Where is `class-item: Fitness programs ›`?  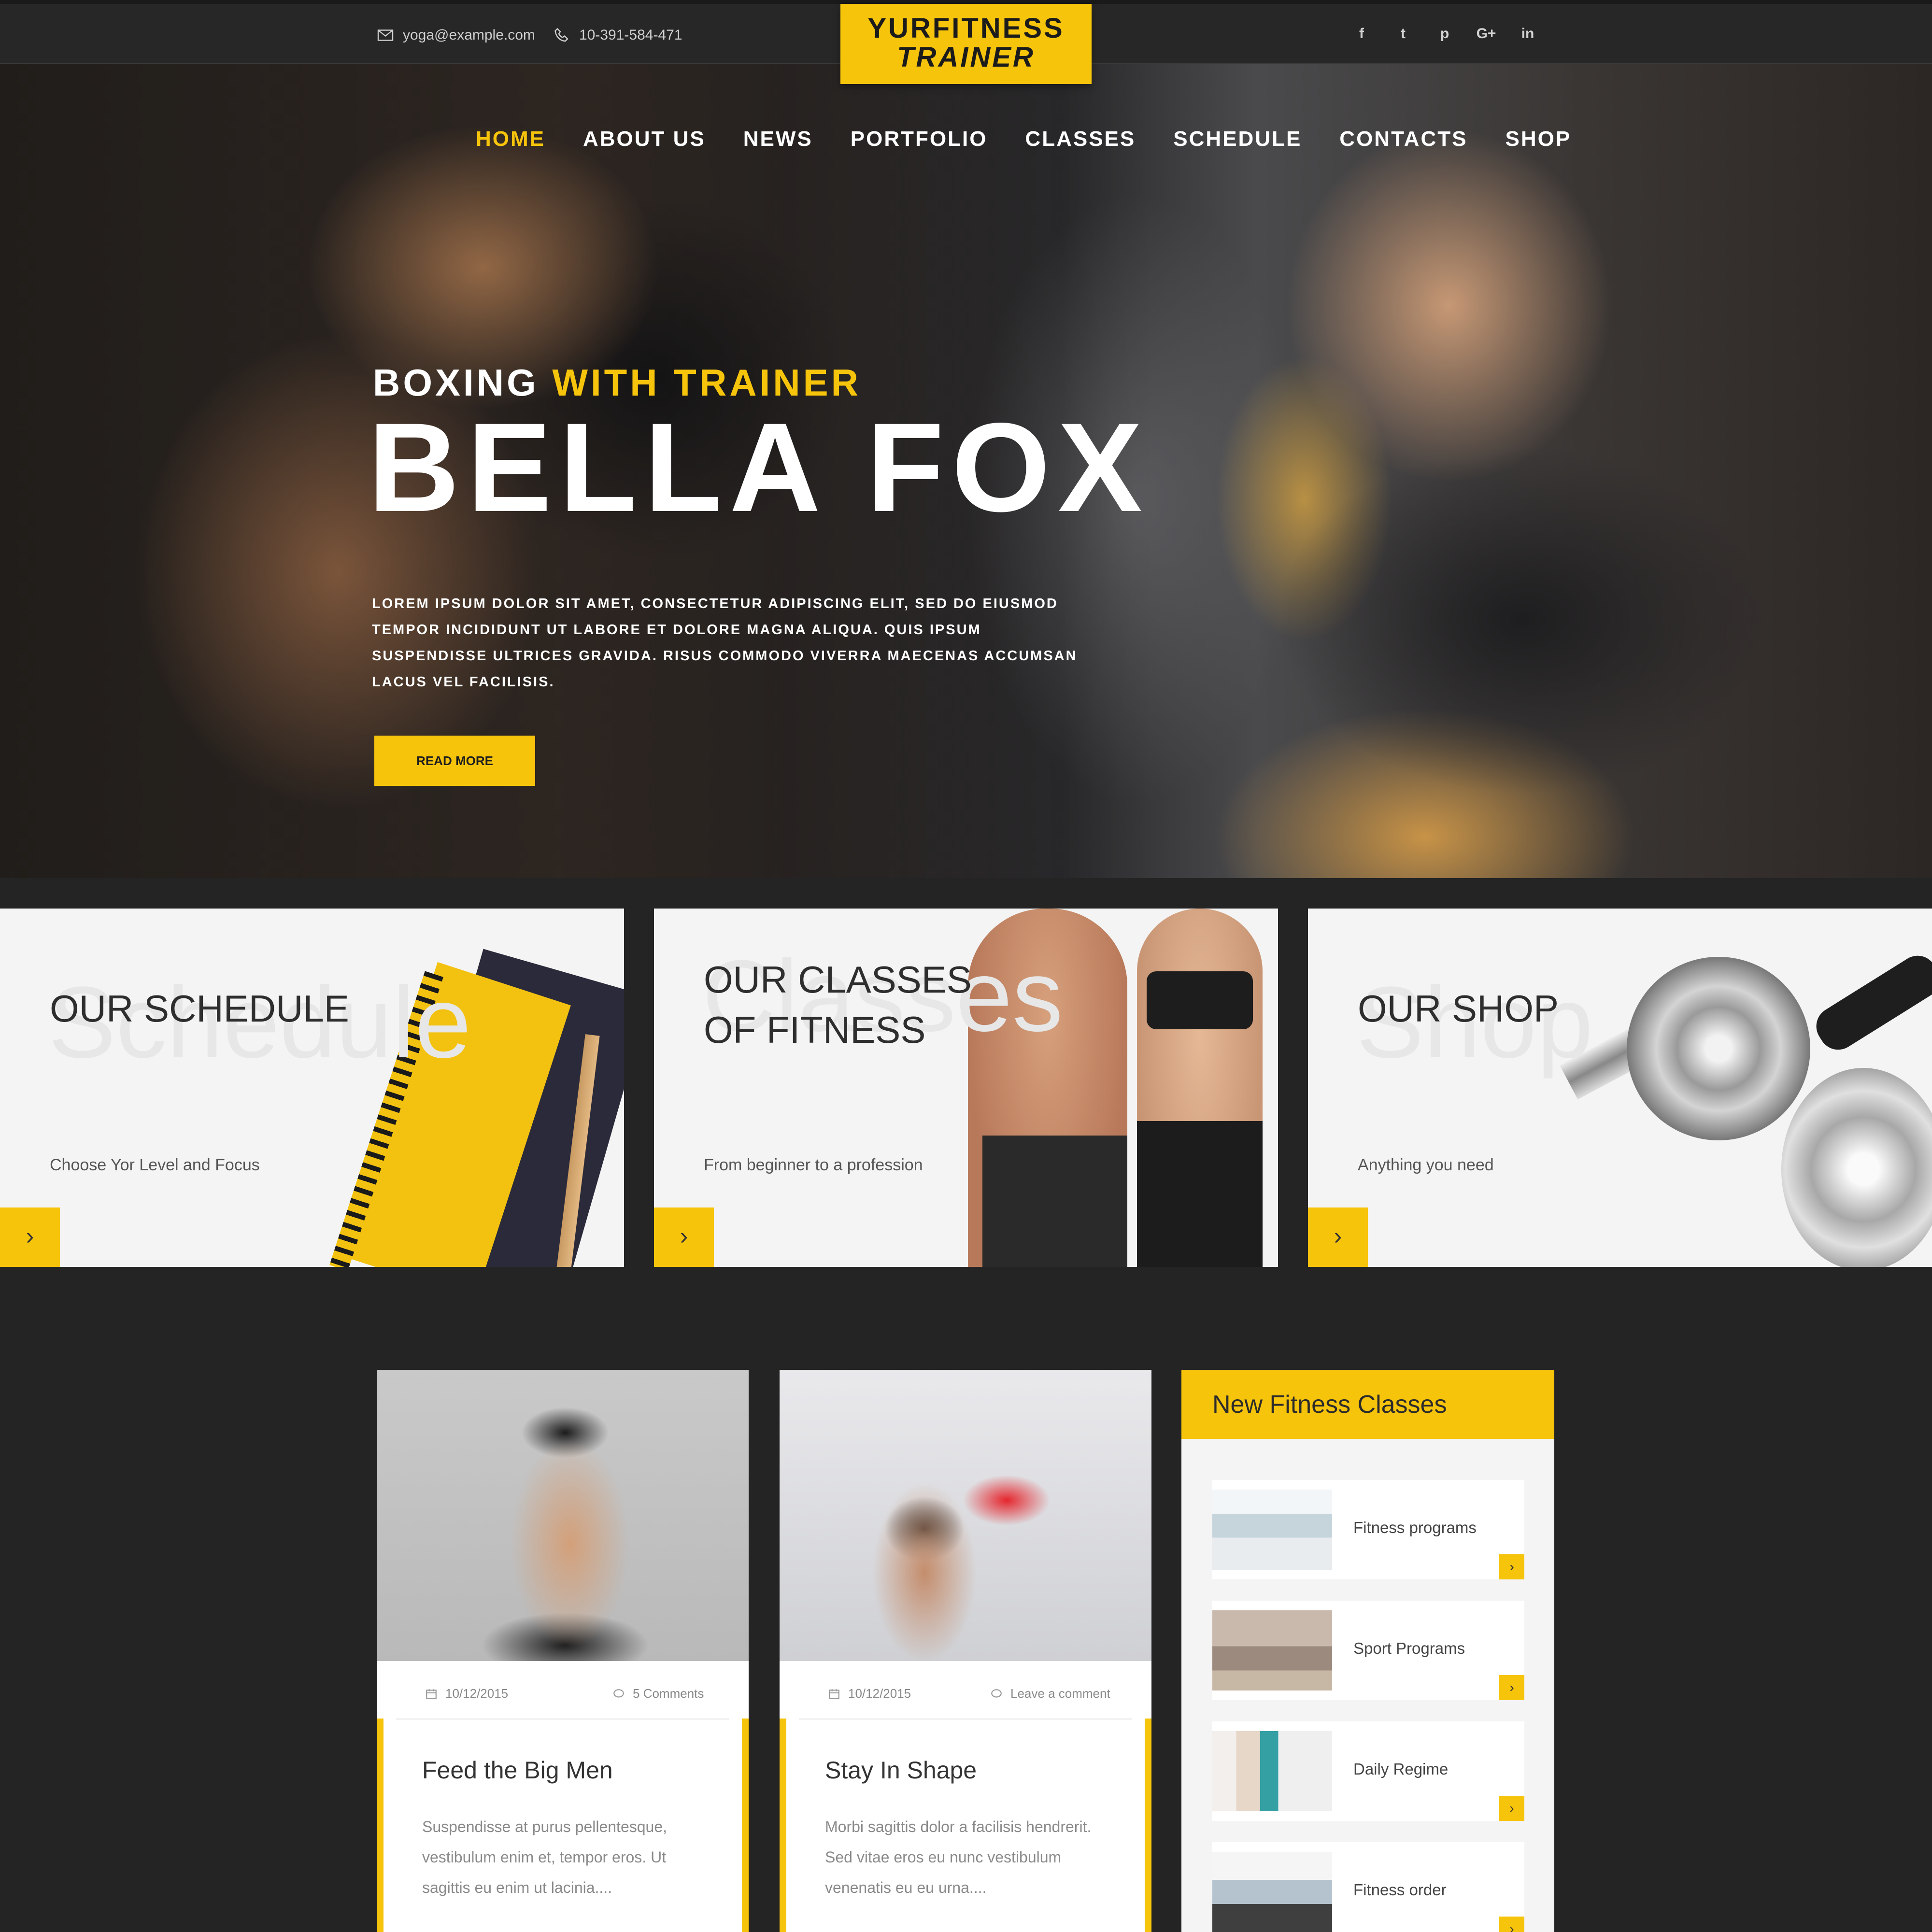
class-item: Fitness programs › is located at coordinates (1368, 1529).